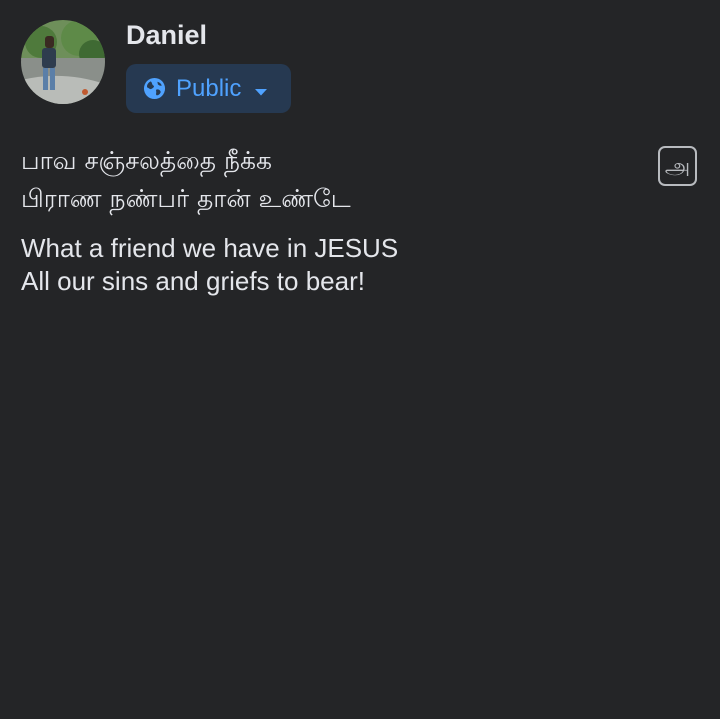  What do you see at coordinates (210, 248) in the screenshot?
I see `post-text-line: What a friend we have in JESUS` at bounding box center [210, 248].